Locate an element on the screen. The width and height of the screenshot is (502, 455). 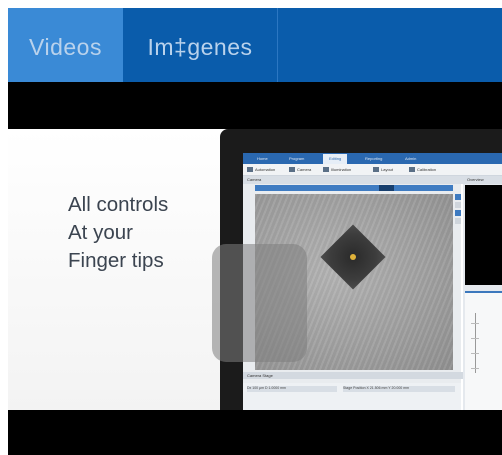
tagline-line-1: All controls is located at coordinates (118, 204).